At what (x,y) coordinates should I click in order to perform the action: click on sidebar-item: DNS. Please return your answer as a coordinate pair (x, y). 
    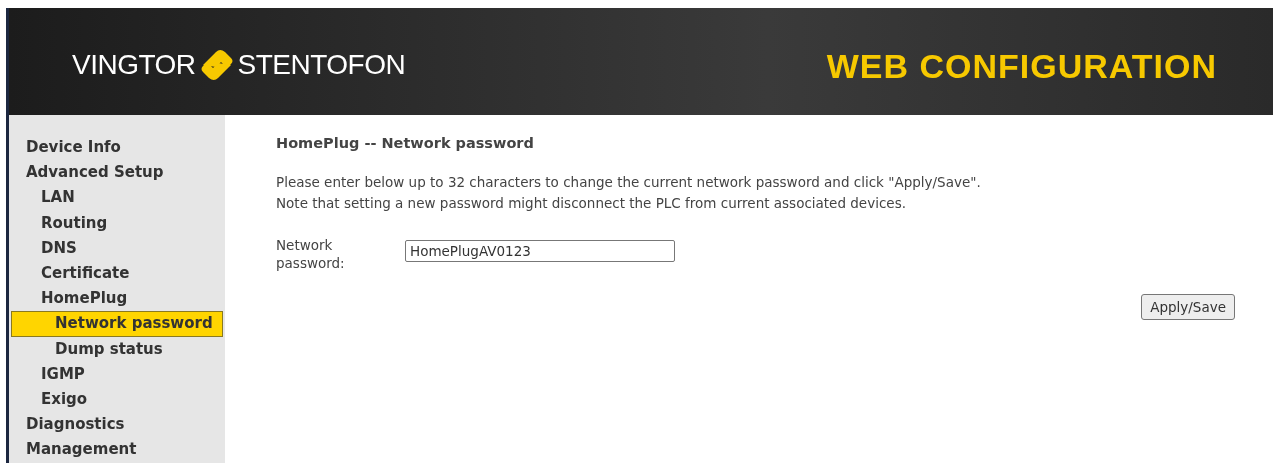
    Looking at the image, I should click on (117, 248).